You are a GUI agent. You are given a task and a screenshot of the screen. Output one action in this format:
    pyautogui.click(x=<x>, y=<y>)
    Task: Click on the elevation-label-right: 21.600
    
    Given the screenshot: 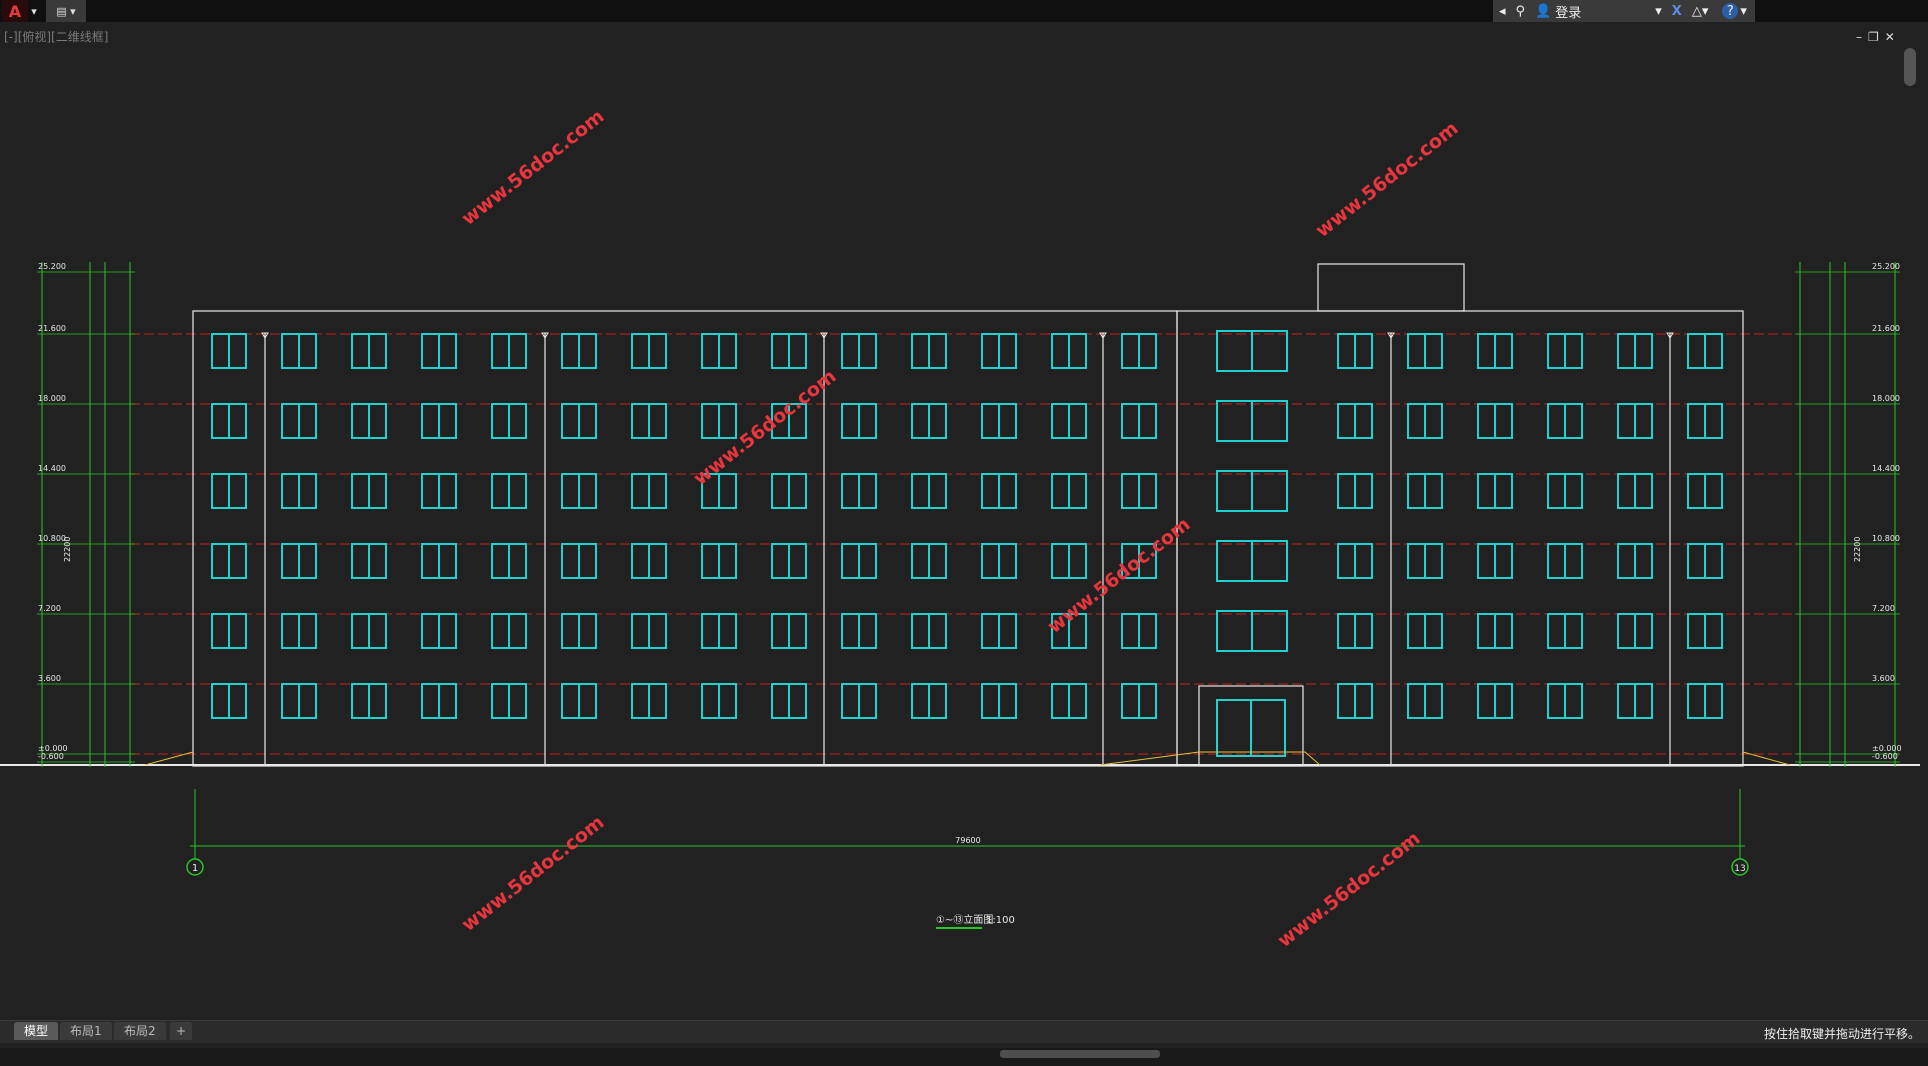 What is the action you would take?
    pyautogui.click(x=1886, y=328)
    